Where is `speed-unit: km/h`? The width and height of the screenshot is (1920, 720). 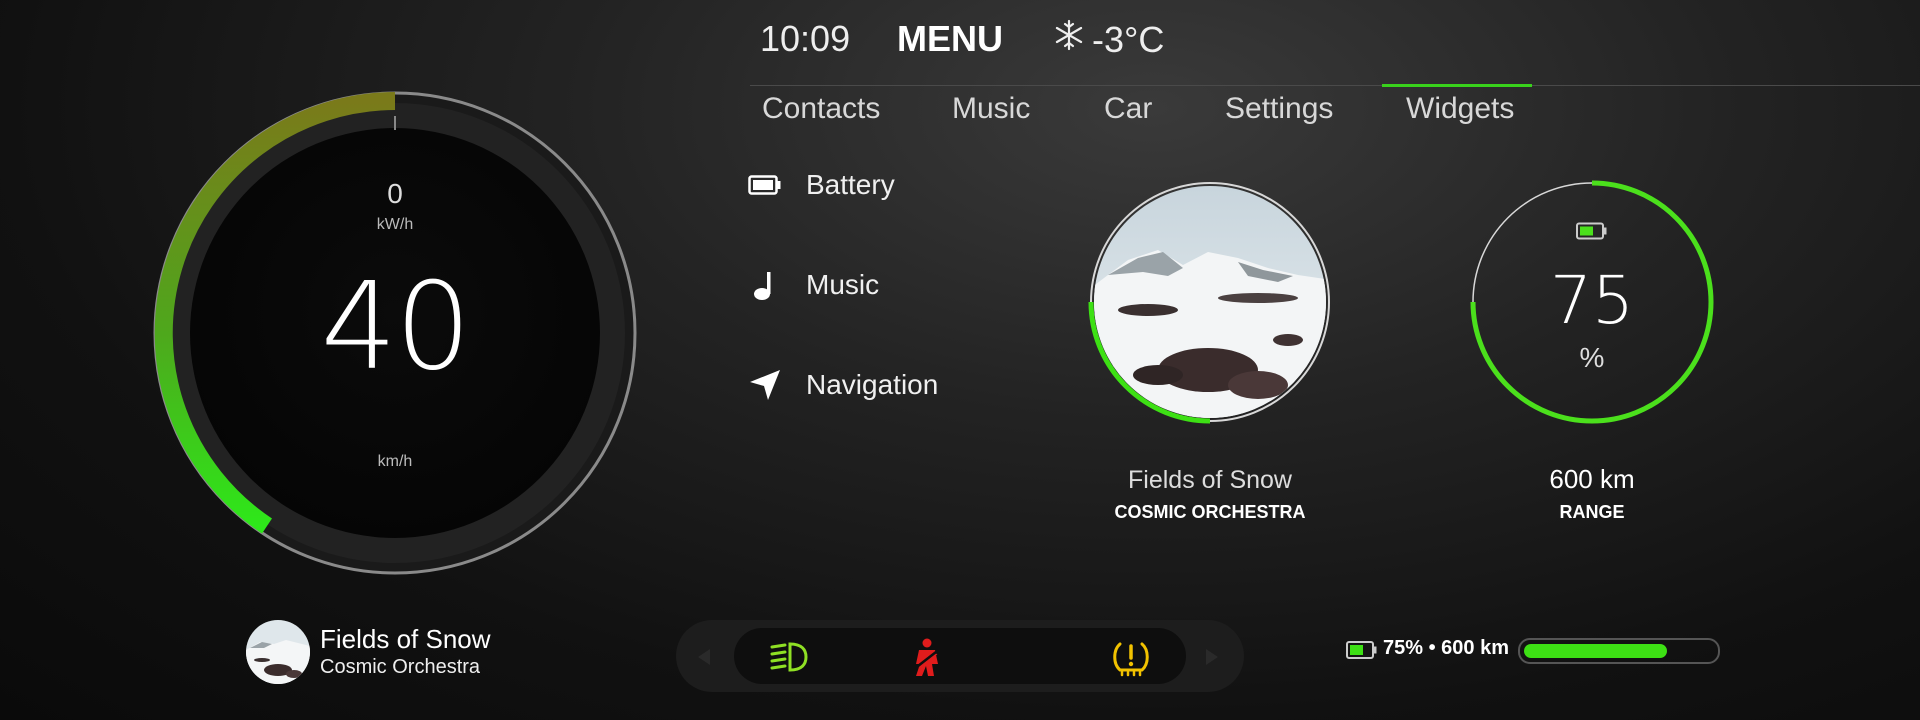 speed-unit: km/h is located at coordinates (395, 461).